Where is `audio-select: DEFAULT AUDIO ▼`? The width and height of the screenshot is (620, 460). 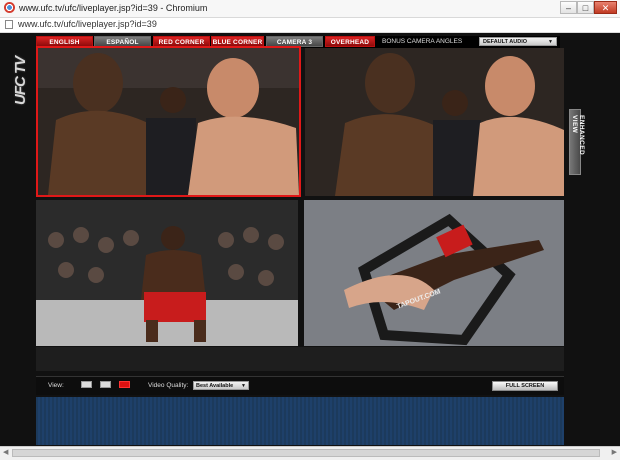
audio-select: DEFAULT AUDIO ▼ is located at coordinates (518, 41).